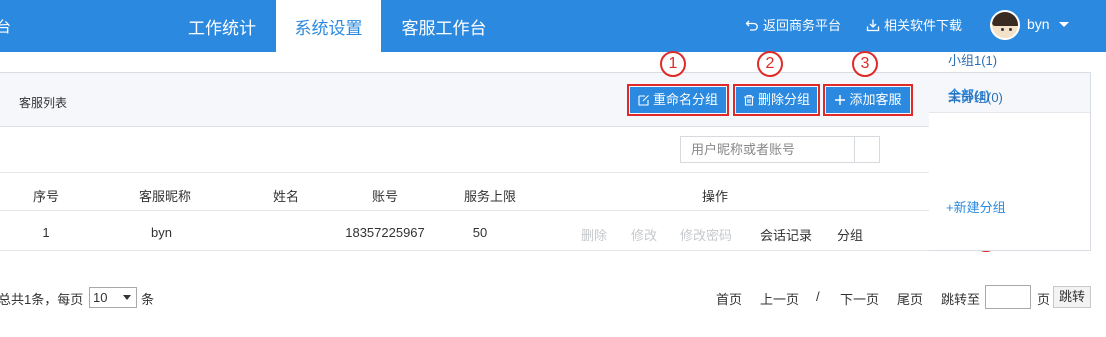  What do you see at coordinates (384, 196) in the screenshot?
I see `header-account: 账号` at bounding box center [384, 196].